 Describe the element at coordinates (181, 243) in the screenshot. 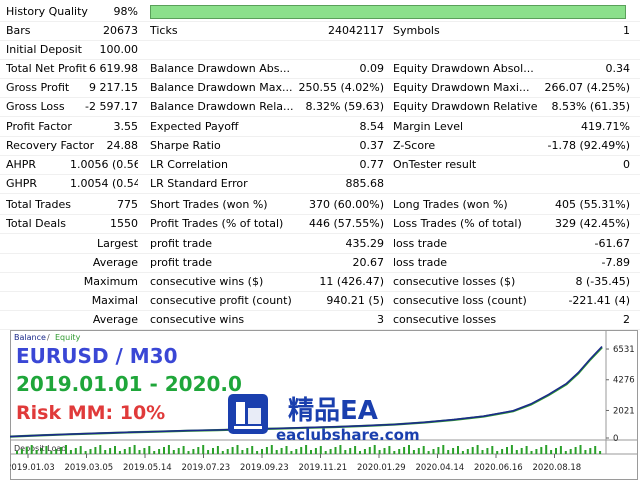

I see `detail-stat-label: profit trade` at that location.